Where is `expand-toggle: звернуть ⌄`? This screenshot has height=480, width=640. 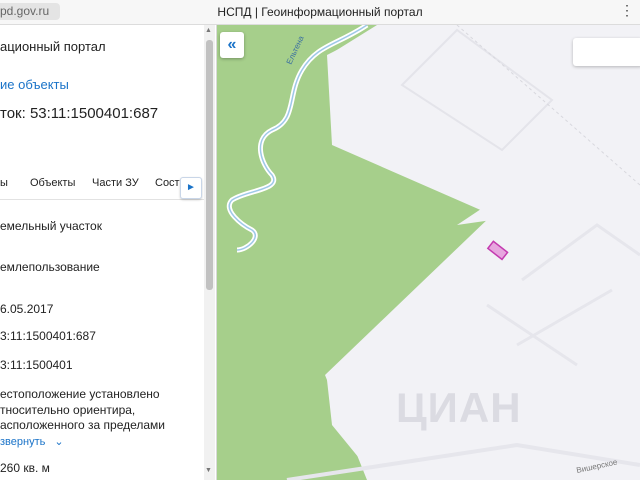 expand-toggle: звернуть ⌄ is located at coordinates (32, 441).